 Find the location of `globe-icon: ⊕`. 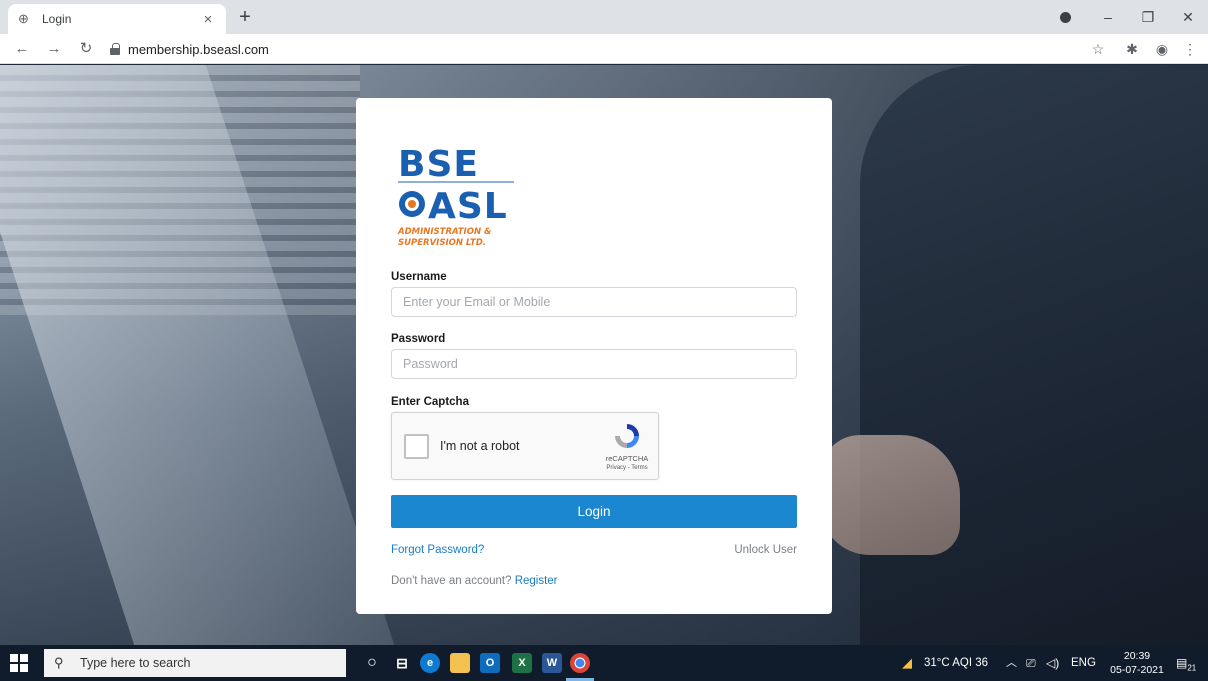

globe-icon: ⊕ is located at coordinates (23, 18).